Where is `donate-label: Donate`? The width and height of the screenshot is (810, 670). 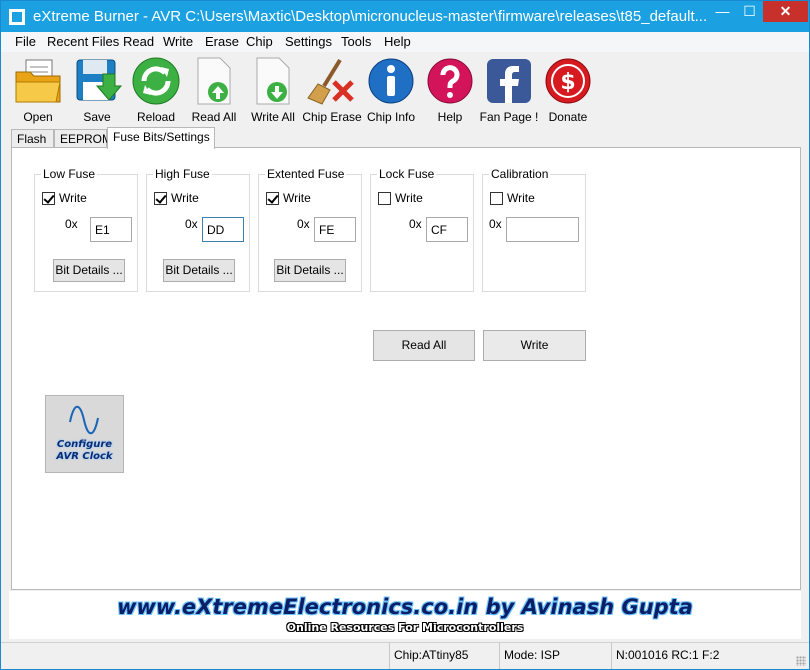 donate-label: Donate is located at coordinates (568, 117).